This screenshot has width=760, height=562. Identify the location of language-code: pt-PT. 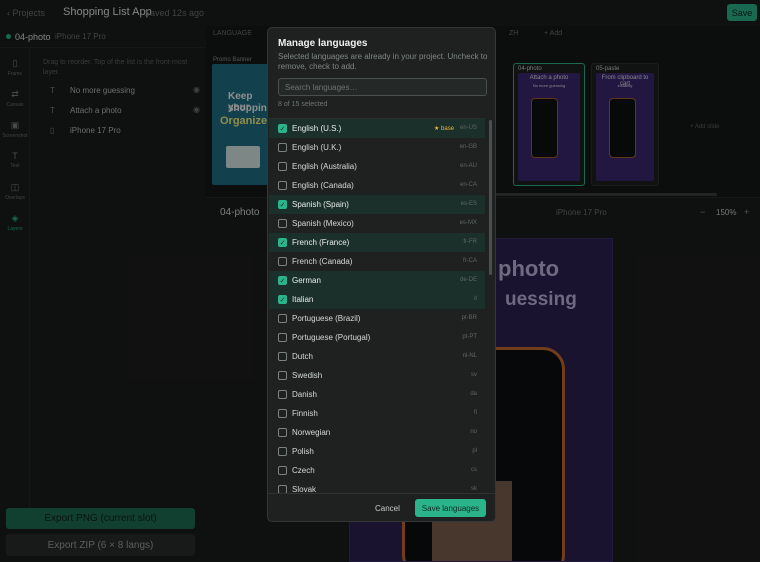
(469, 337).